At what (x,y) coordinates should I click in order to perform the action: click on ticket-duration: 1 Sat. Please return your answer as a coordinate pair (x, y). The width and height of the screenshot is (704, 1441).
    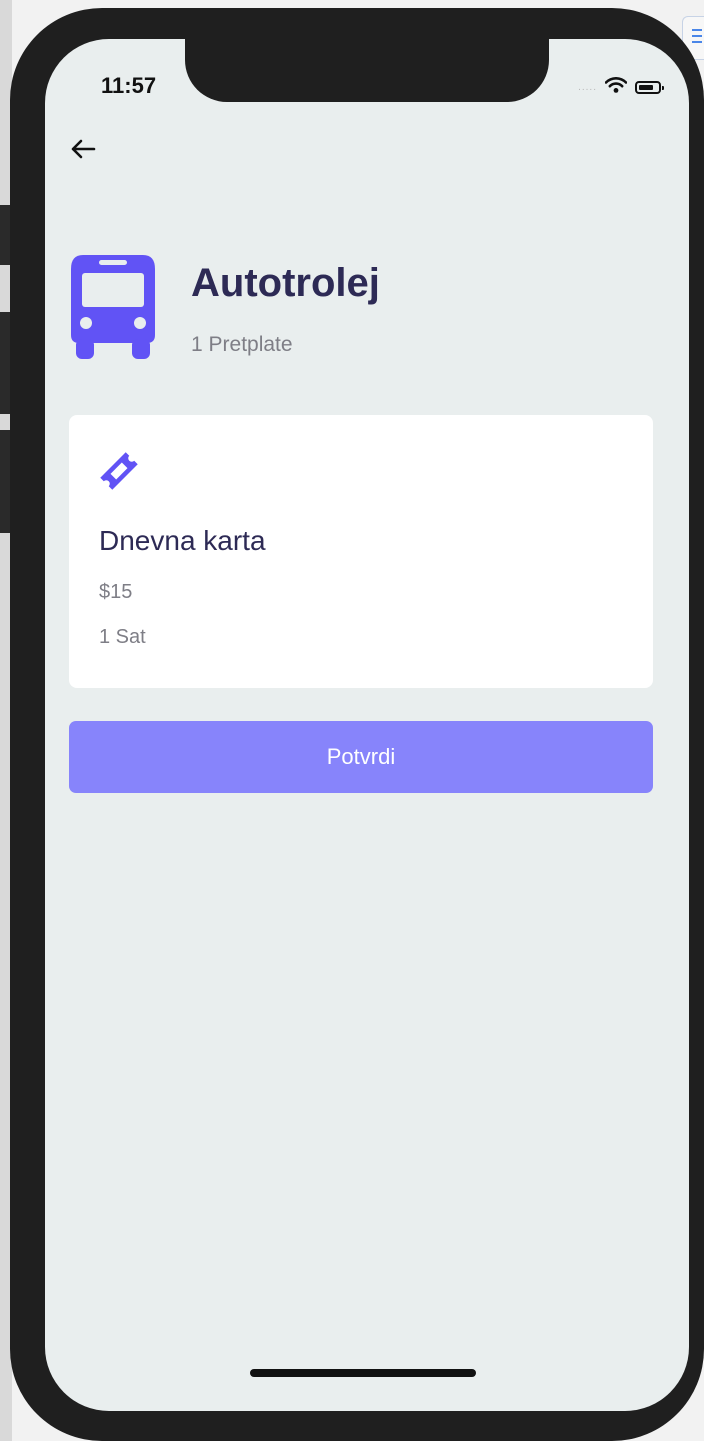
    Looking at the image, I should click on (122, 637).